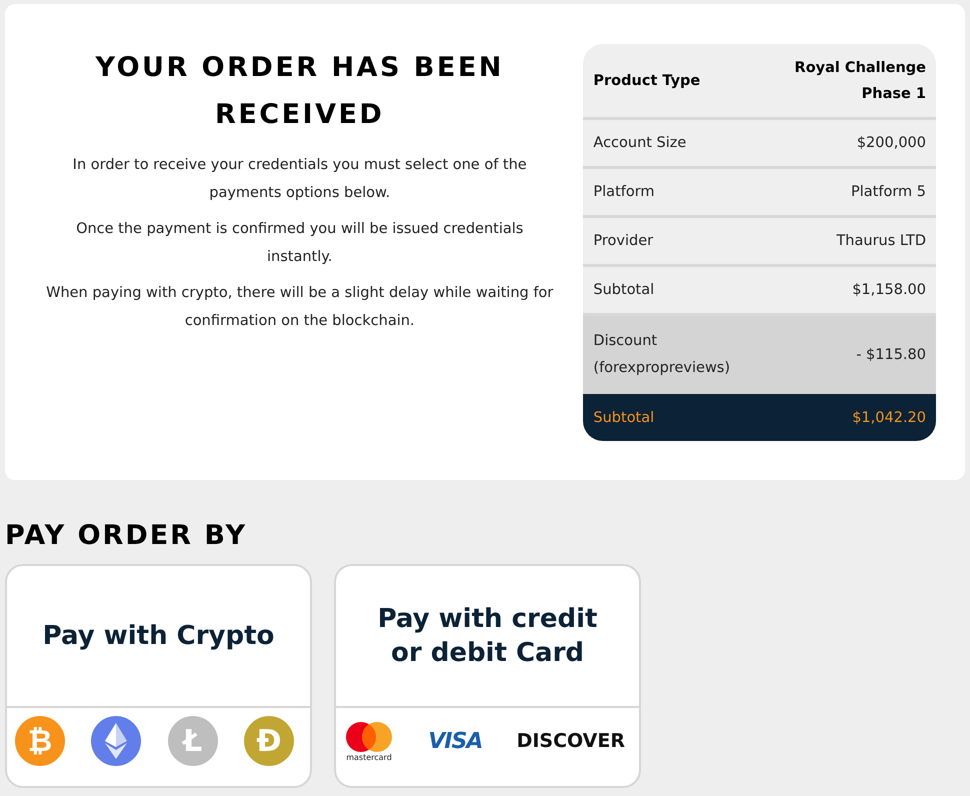  Describe the element at coordinates (662, 355) in the screenshot. I see `summary-label: Discount (forexpropreviews)` at that location.